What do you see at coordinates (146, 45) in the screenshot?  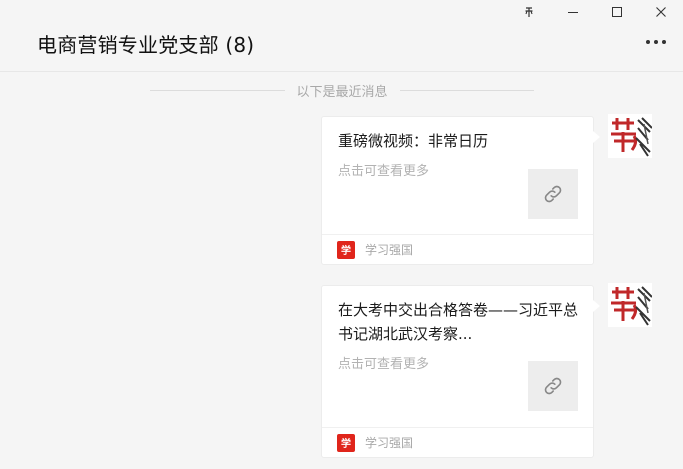 I see `chat-title: 电商营销专业党支部 (8)` at bounding box center [146, 45].